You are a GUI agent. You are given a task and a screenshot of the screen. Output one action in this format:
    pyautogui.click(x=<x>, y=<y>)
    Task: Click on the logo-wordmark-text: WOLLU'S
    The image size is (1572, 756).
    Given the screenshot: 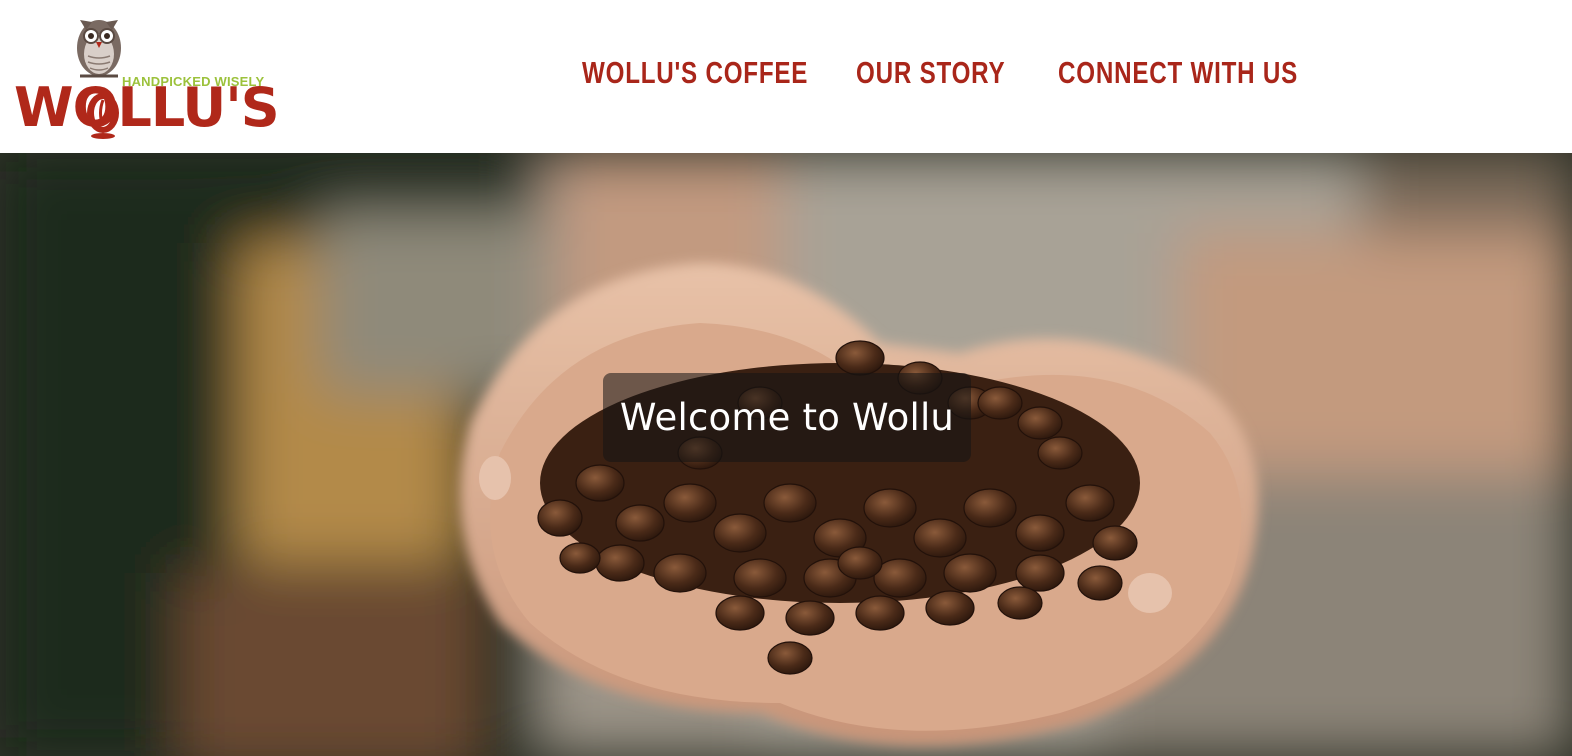 What is the action you would take?
    pyautogui.click(x=147, y=107)
    